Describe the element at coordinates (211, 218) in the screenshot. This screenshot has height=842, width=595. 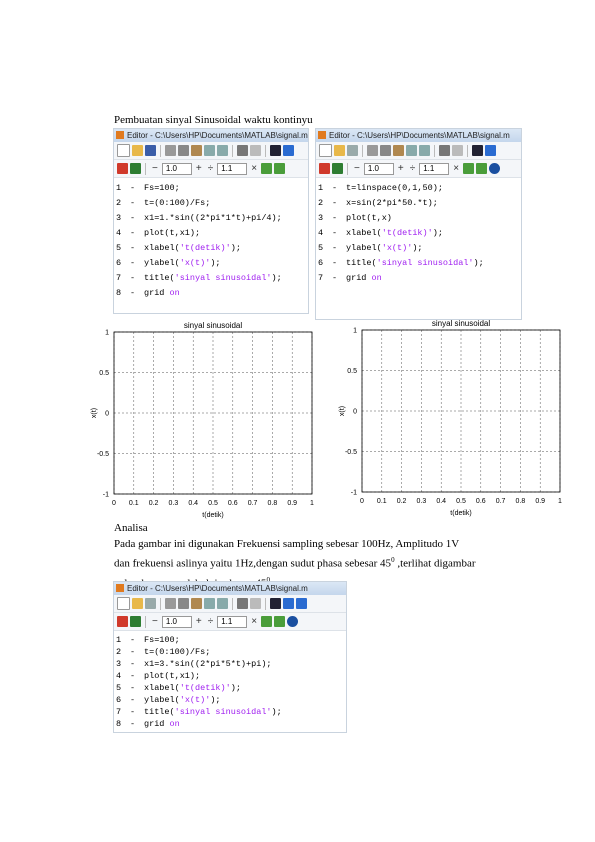
I see `code-line: 3- x1=1.*sin((2*pi*1*t)+pi/4);` at that location.